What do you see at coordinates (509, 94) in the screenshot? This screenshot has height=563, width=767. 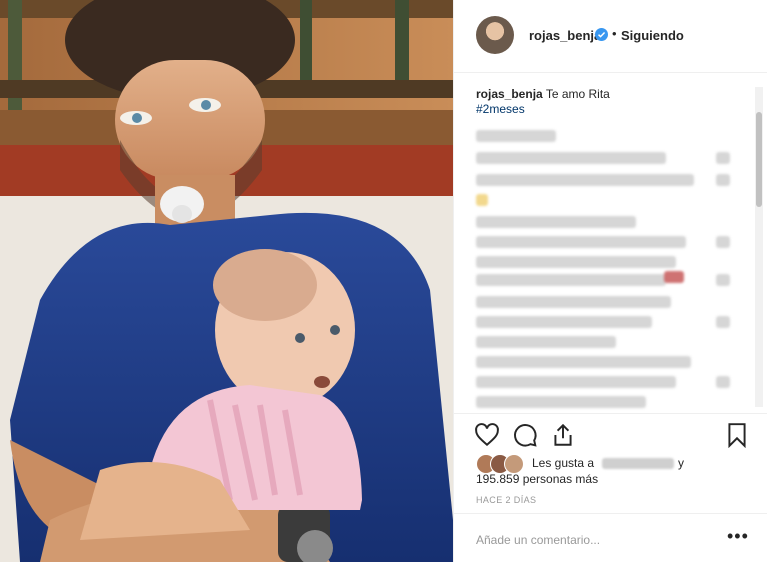 I see `caption-username: rojas_benja` at bounding box center [509, 94].